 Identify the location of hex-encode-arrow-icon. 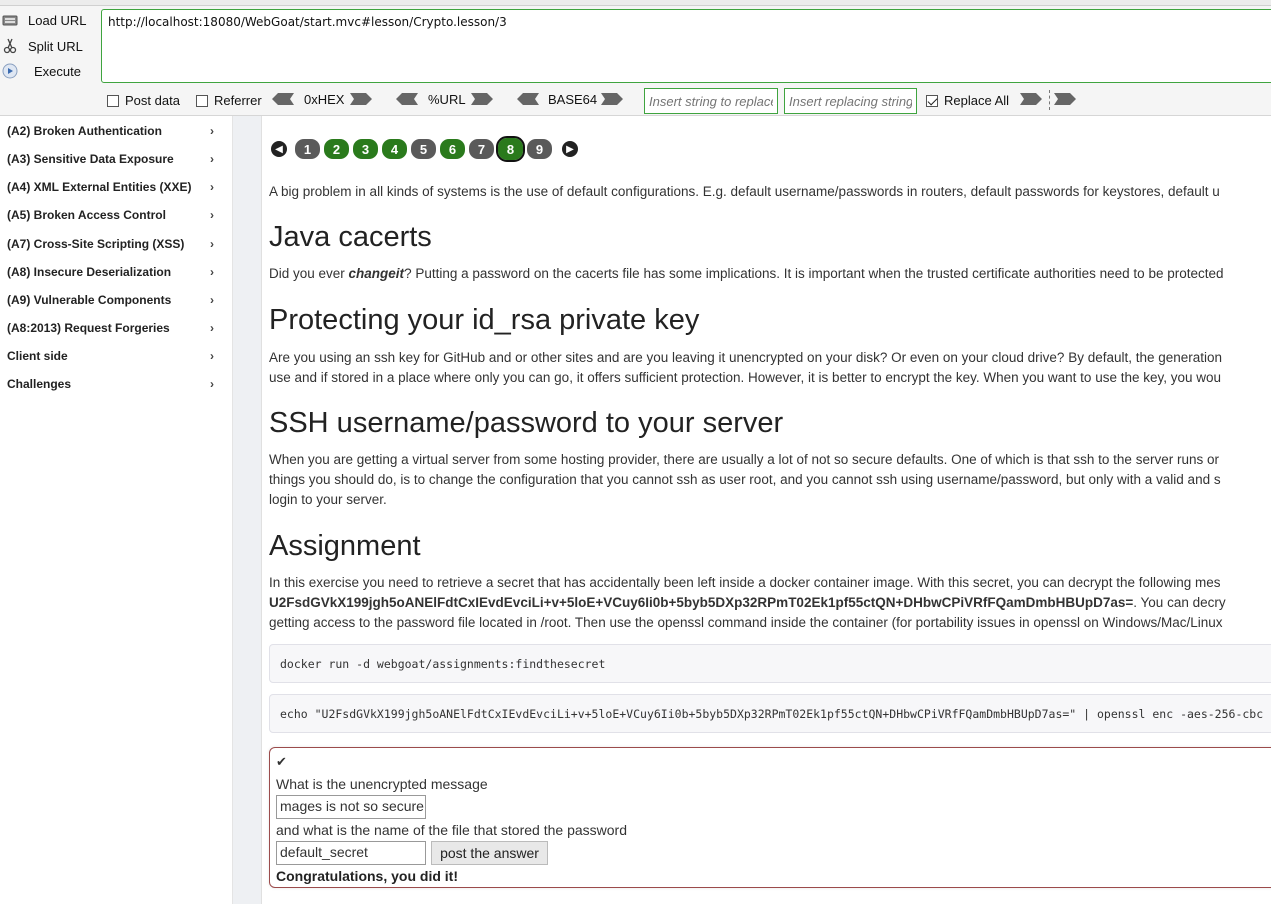
(361, 99).